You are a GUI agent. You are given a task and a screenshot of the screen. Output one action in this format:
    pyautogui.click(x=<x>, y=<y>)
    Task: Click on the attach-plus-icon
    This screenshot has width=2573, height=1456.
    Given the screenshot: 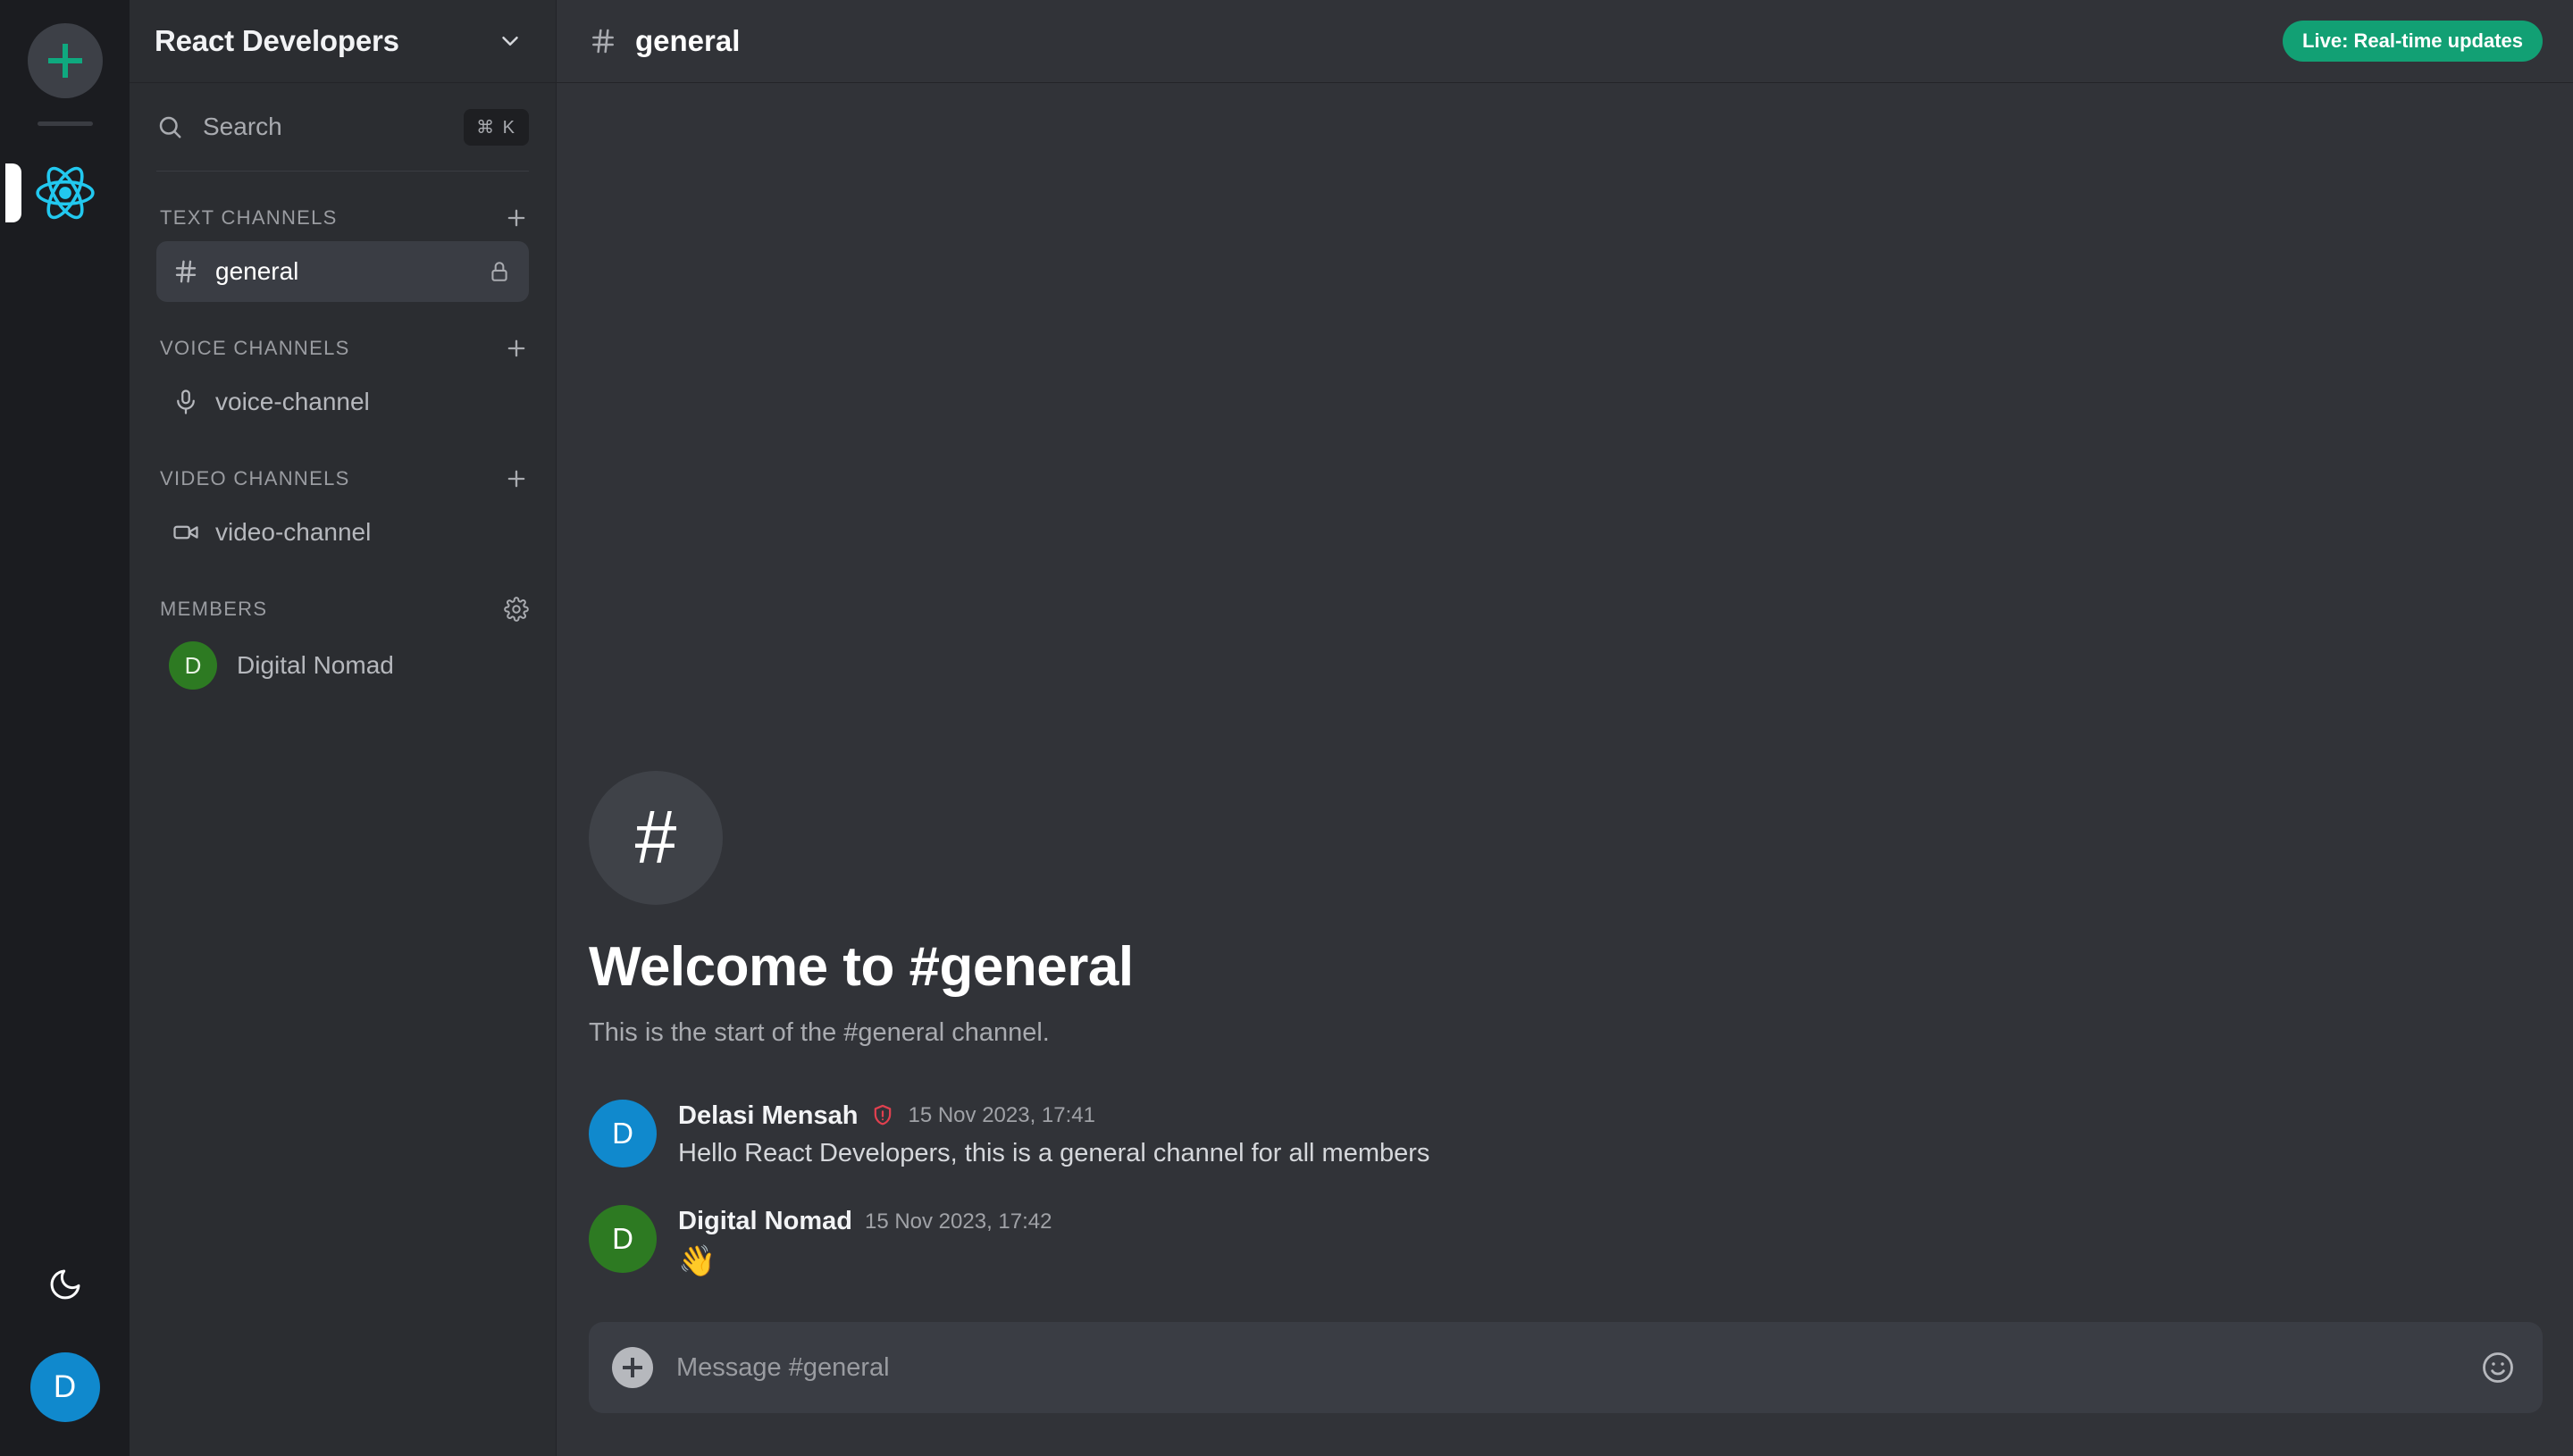 What is the action you would take?
    pyautogui.click(x=632, y=1367)
    